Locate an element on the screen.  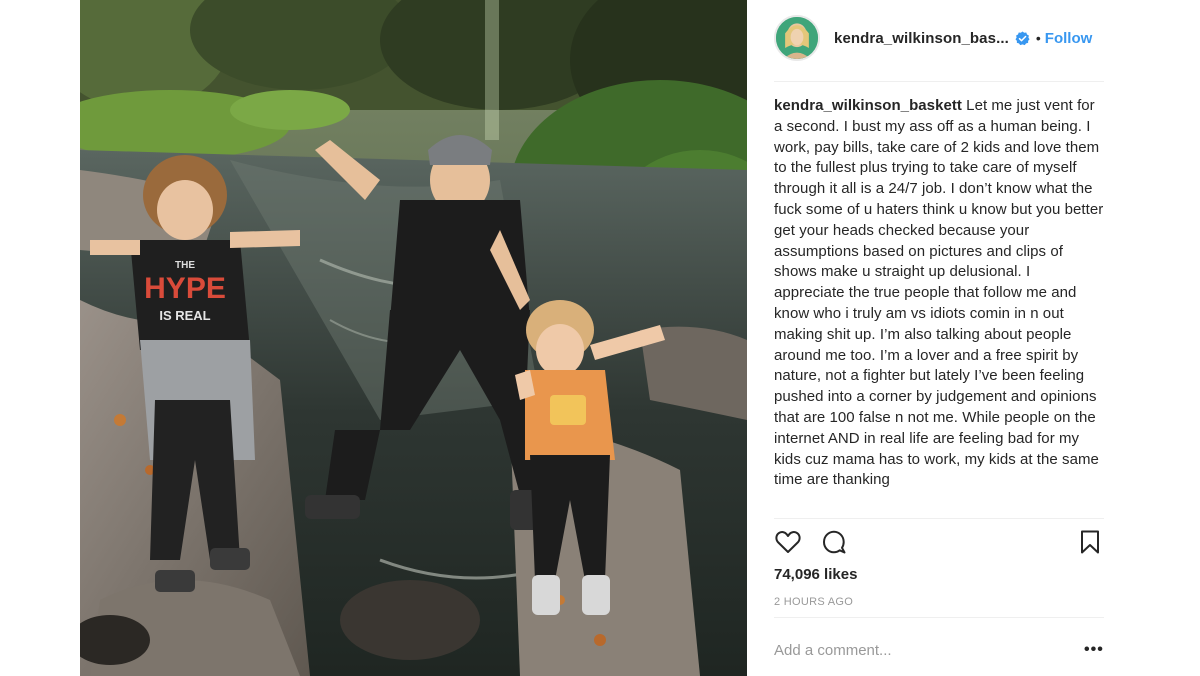
avatar is located at coordinates (797, 38).